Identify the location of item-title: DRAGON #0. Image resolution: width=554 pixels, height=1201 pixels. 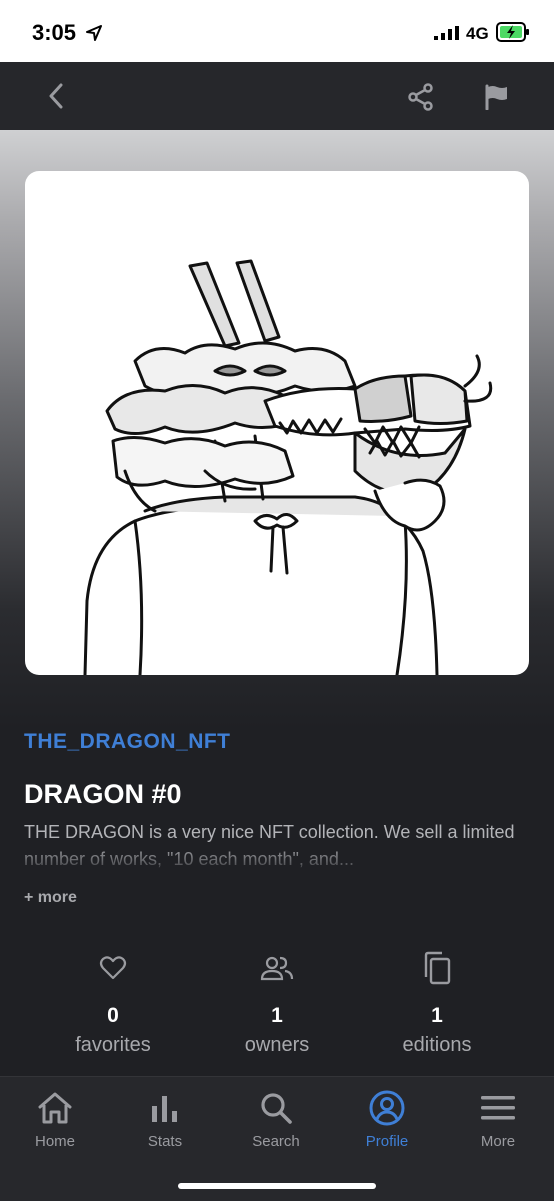
(103, 794).